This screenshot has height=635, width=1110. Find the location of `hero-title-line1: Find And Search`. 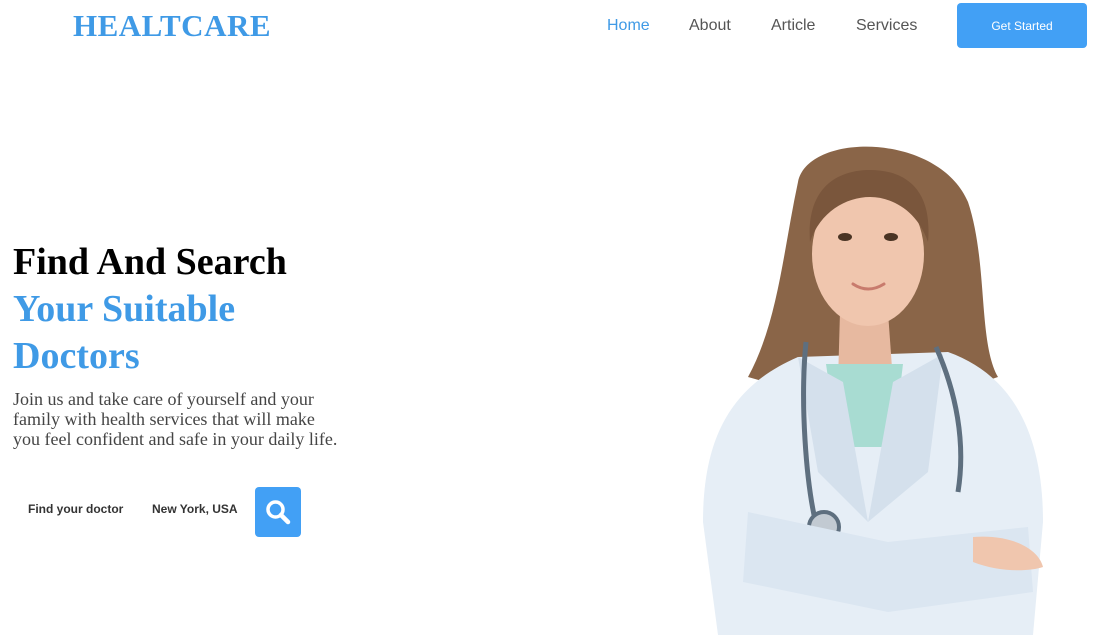

hero-title-line1: Find And Search is located at coordinates (150, 262).